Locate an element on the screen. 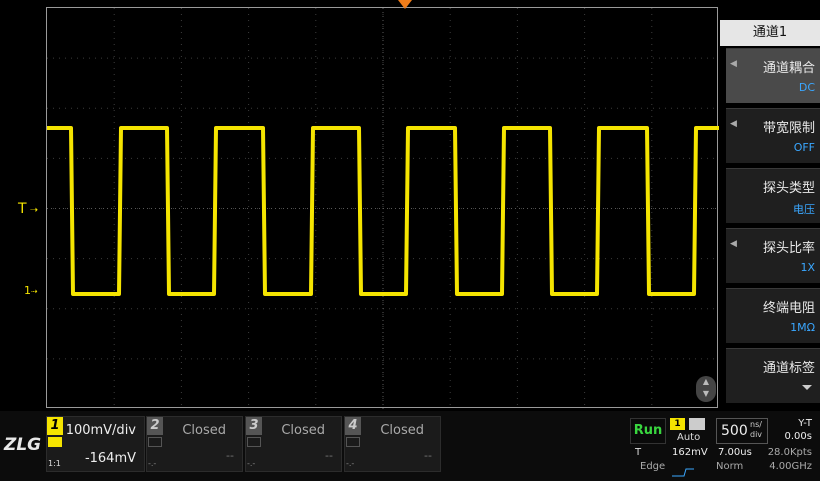 The width and height of the screenshot is (820, 481). menu-item-value: 1MΩ is located at coordinates (802, 327).